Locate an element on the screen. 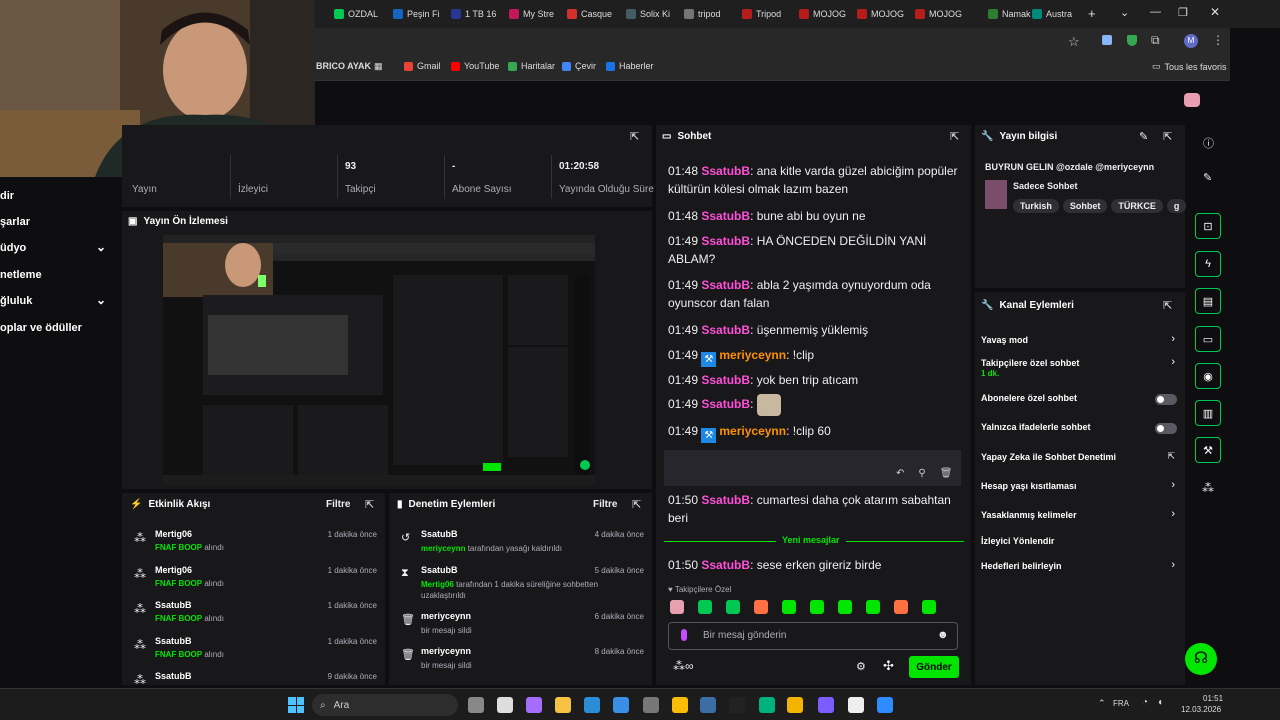 The width and height of the screenshot is (1280, 720). minimize-button: — is located at coordinates (1155, 12).